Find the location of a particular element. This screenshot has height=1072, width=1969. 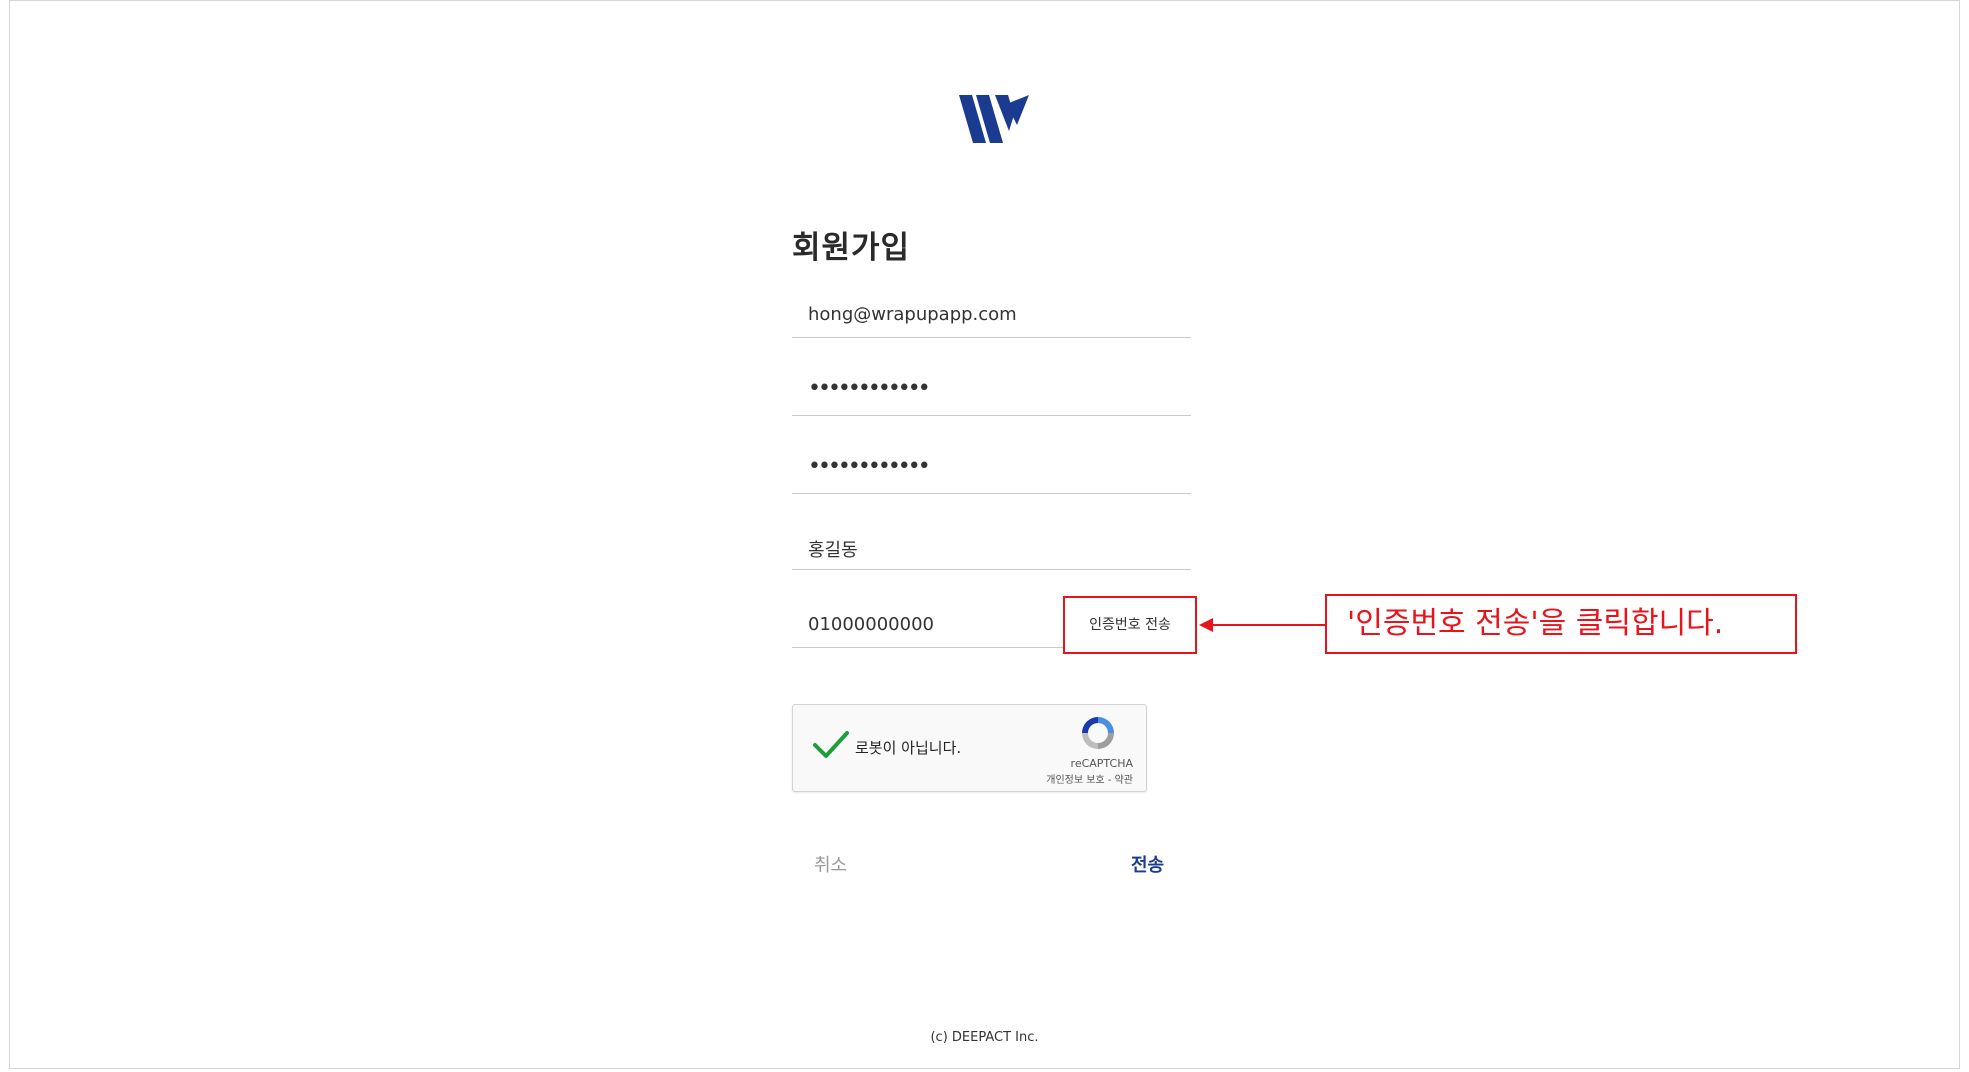

submit-button: 전송 is located at coordinates (1147, 864).